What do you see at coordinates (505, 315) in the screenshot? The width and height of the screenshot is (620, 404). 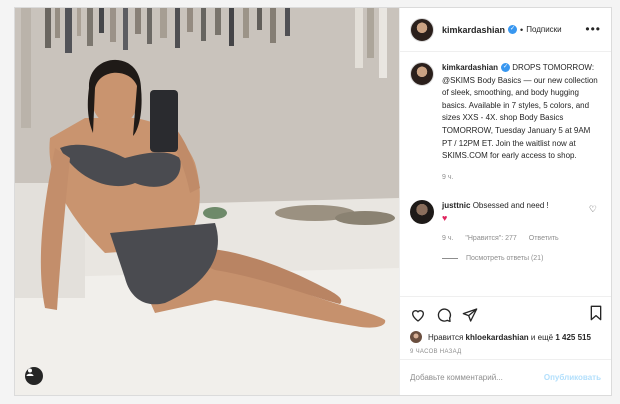 I see `action-icons` at bounding box center [505, 315].